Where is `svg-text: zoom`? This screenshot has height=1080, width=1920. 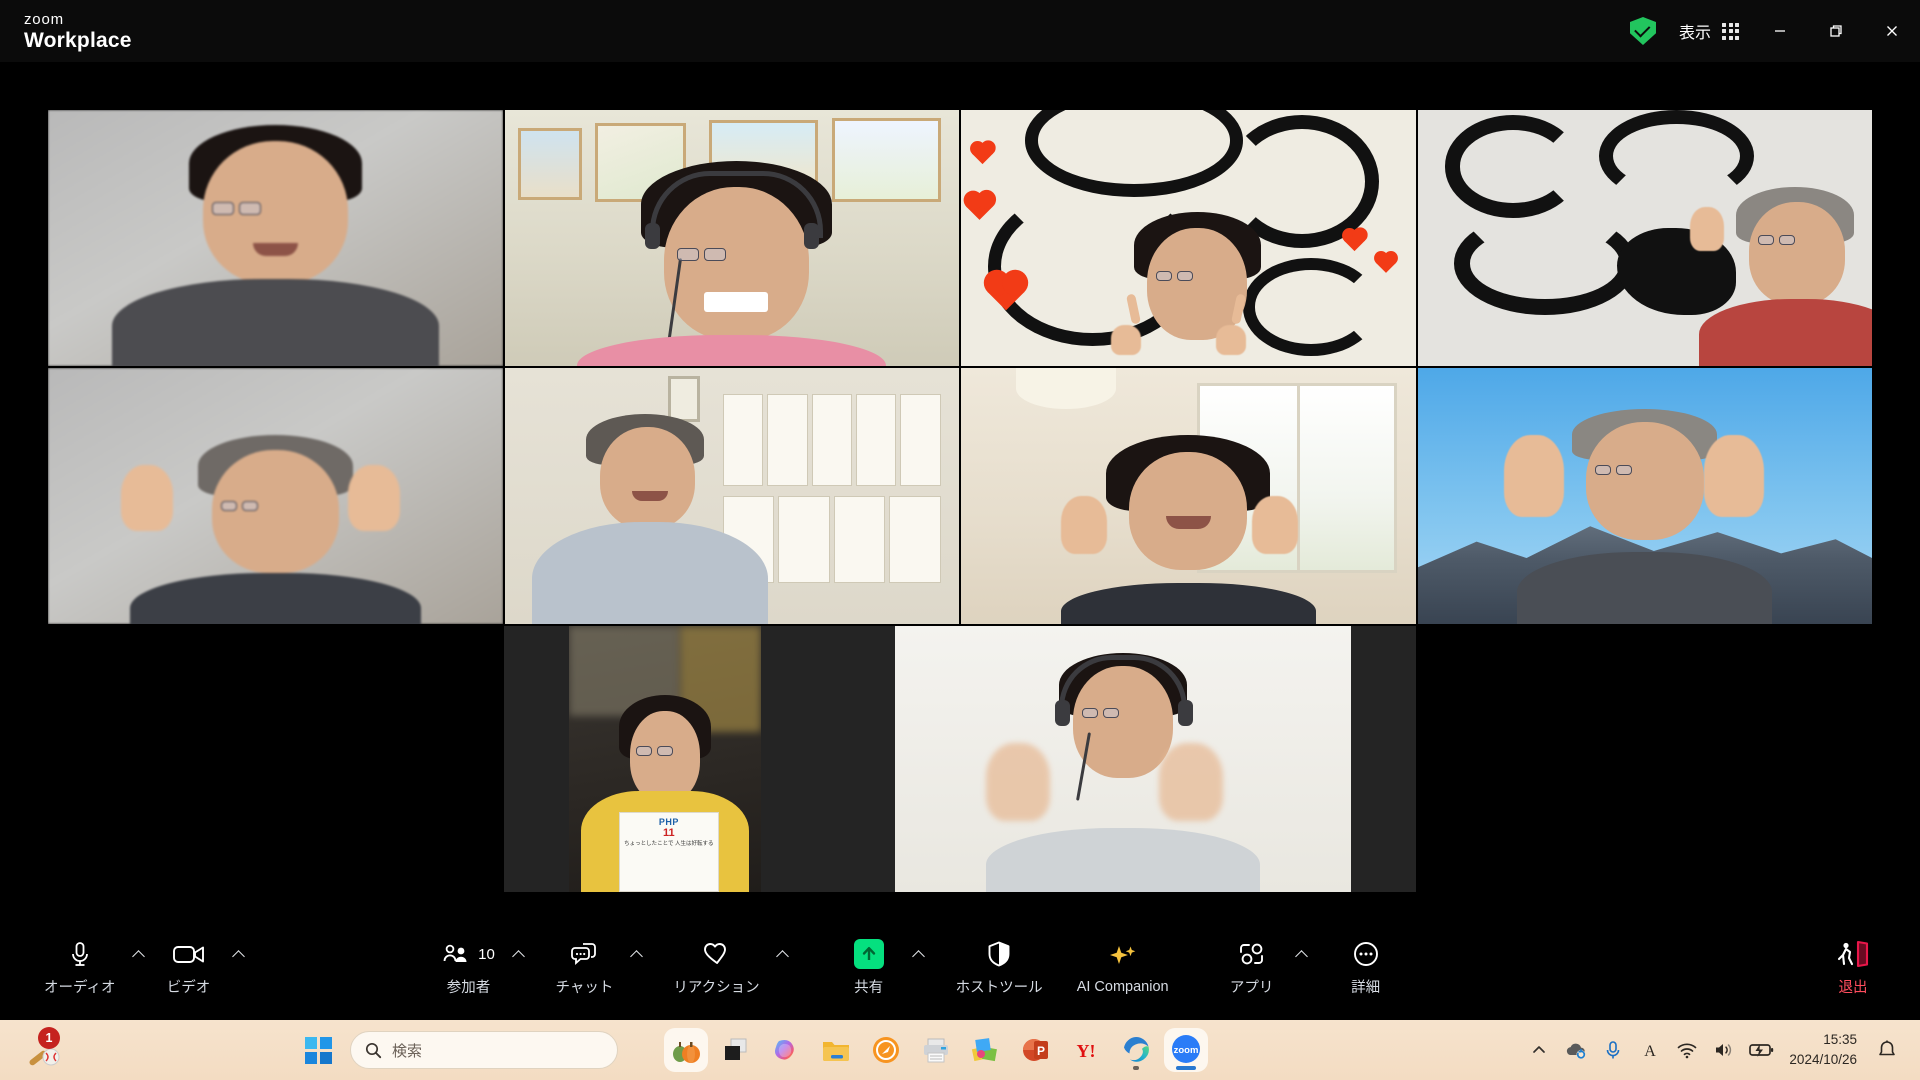 svg-text: zoom is located at coordinates (1186, 1050).